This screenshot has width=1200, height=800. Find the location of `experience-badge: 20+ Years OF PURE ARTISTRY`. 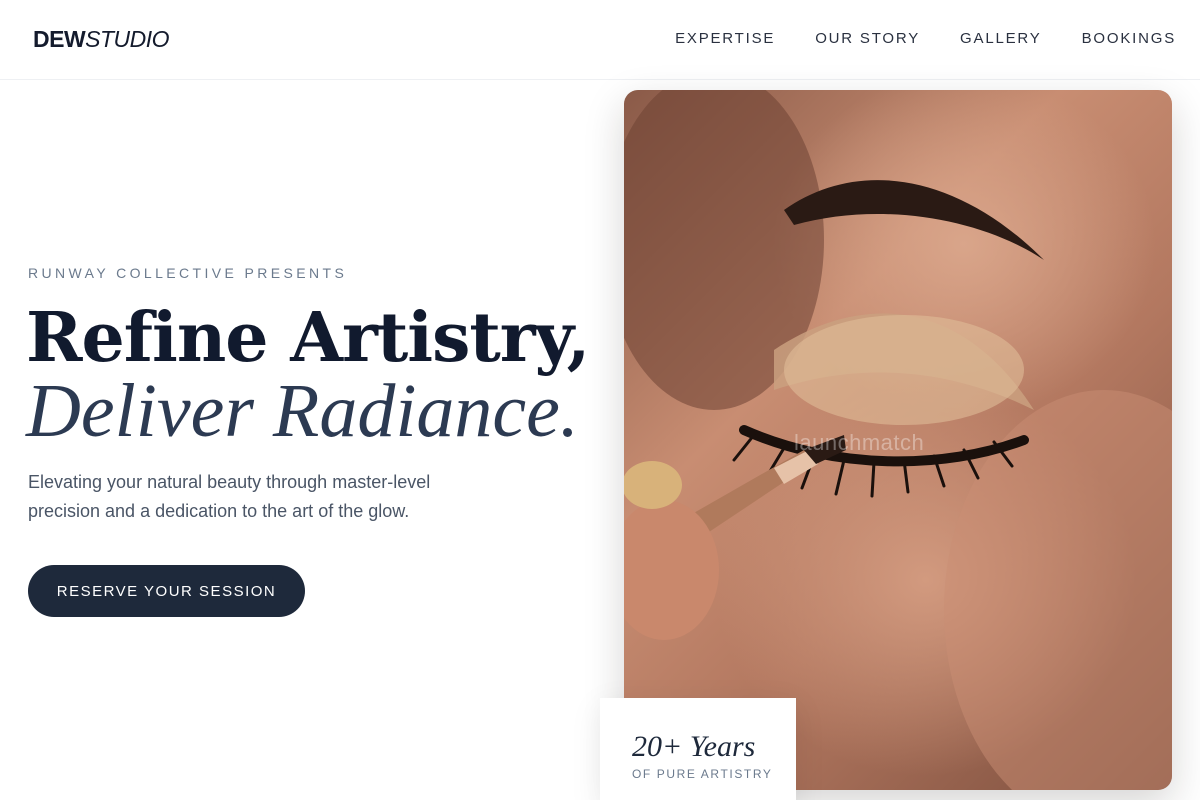

experience-badge: 20+ Years OF PURE ARTISTRY is located at coordinates (698, 749).